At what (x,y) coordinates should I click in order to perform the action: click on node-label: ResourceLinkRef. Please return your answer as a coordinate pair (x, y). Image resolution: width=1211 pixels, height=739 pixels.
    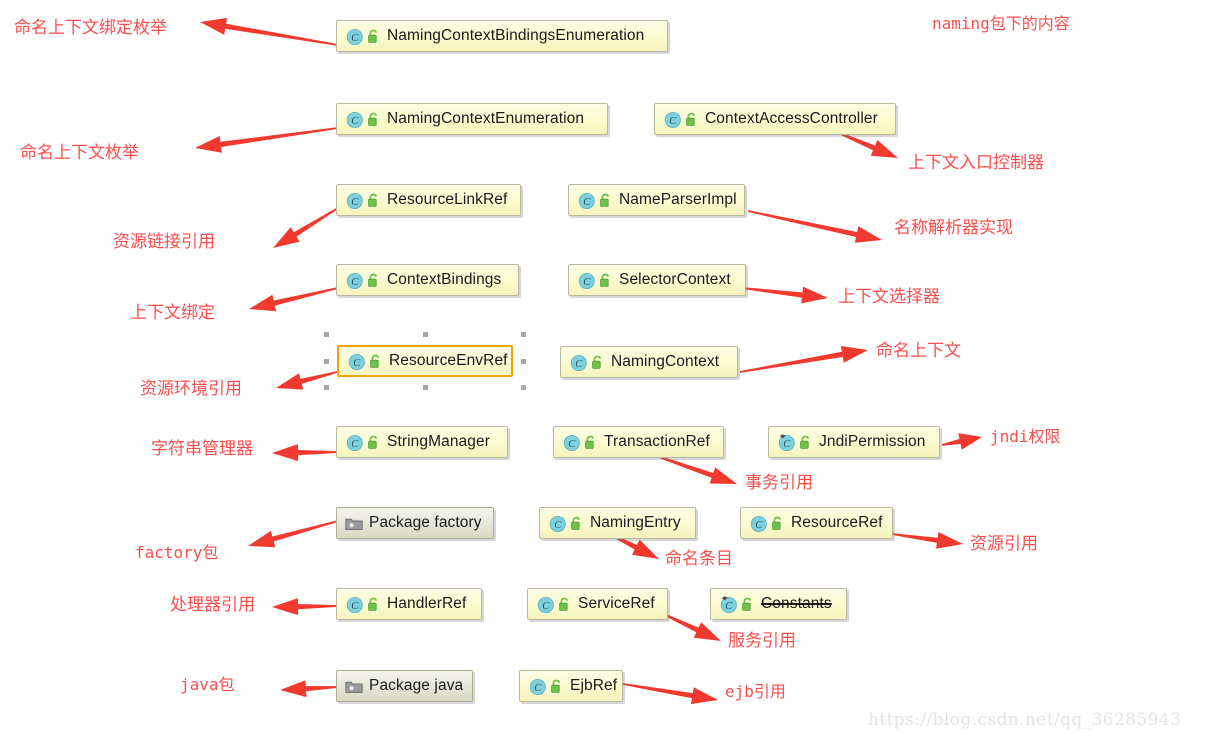
    Looking at the image, I should click on (447, 199).